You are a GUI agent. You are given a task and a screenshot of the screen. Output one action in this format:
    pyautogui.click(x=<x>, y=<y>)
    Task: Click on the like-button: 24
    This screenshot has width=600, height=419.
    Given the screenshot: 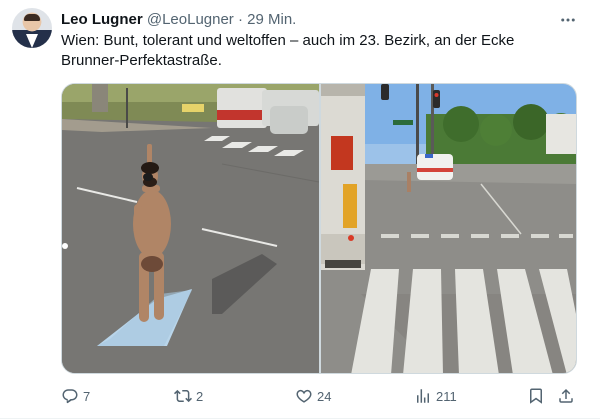 What is the action you would take?
    pyautogui.click(x=313, y=396)
    